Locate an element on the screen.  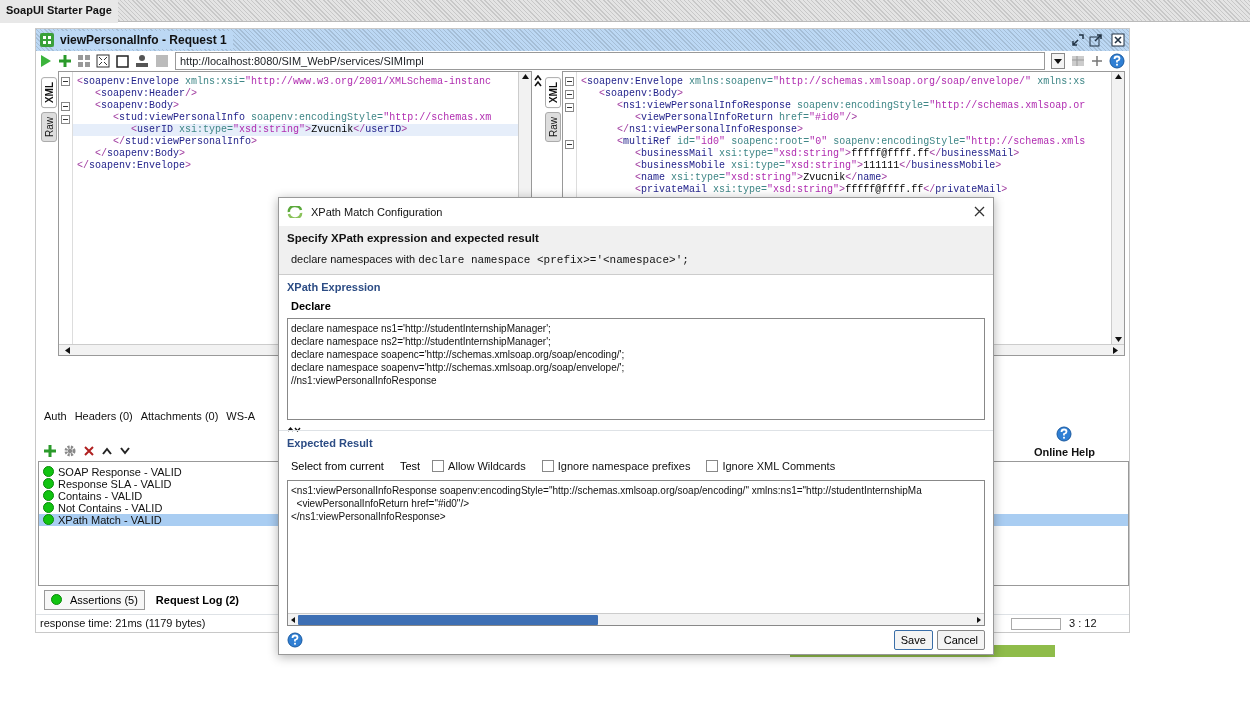
response-time-text: response time: 21ms (1179 bytes) is located at coordinates (123, 624).